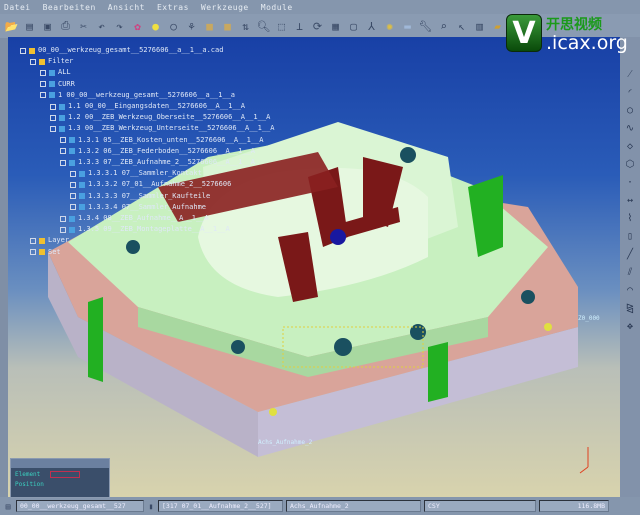 The image size is (640, 515). Describe the element at coordinates (353, 26) in the screenshot. I see `frame-icon: ▢` at that location.